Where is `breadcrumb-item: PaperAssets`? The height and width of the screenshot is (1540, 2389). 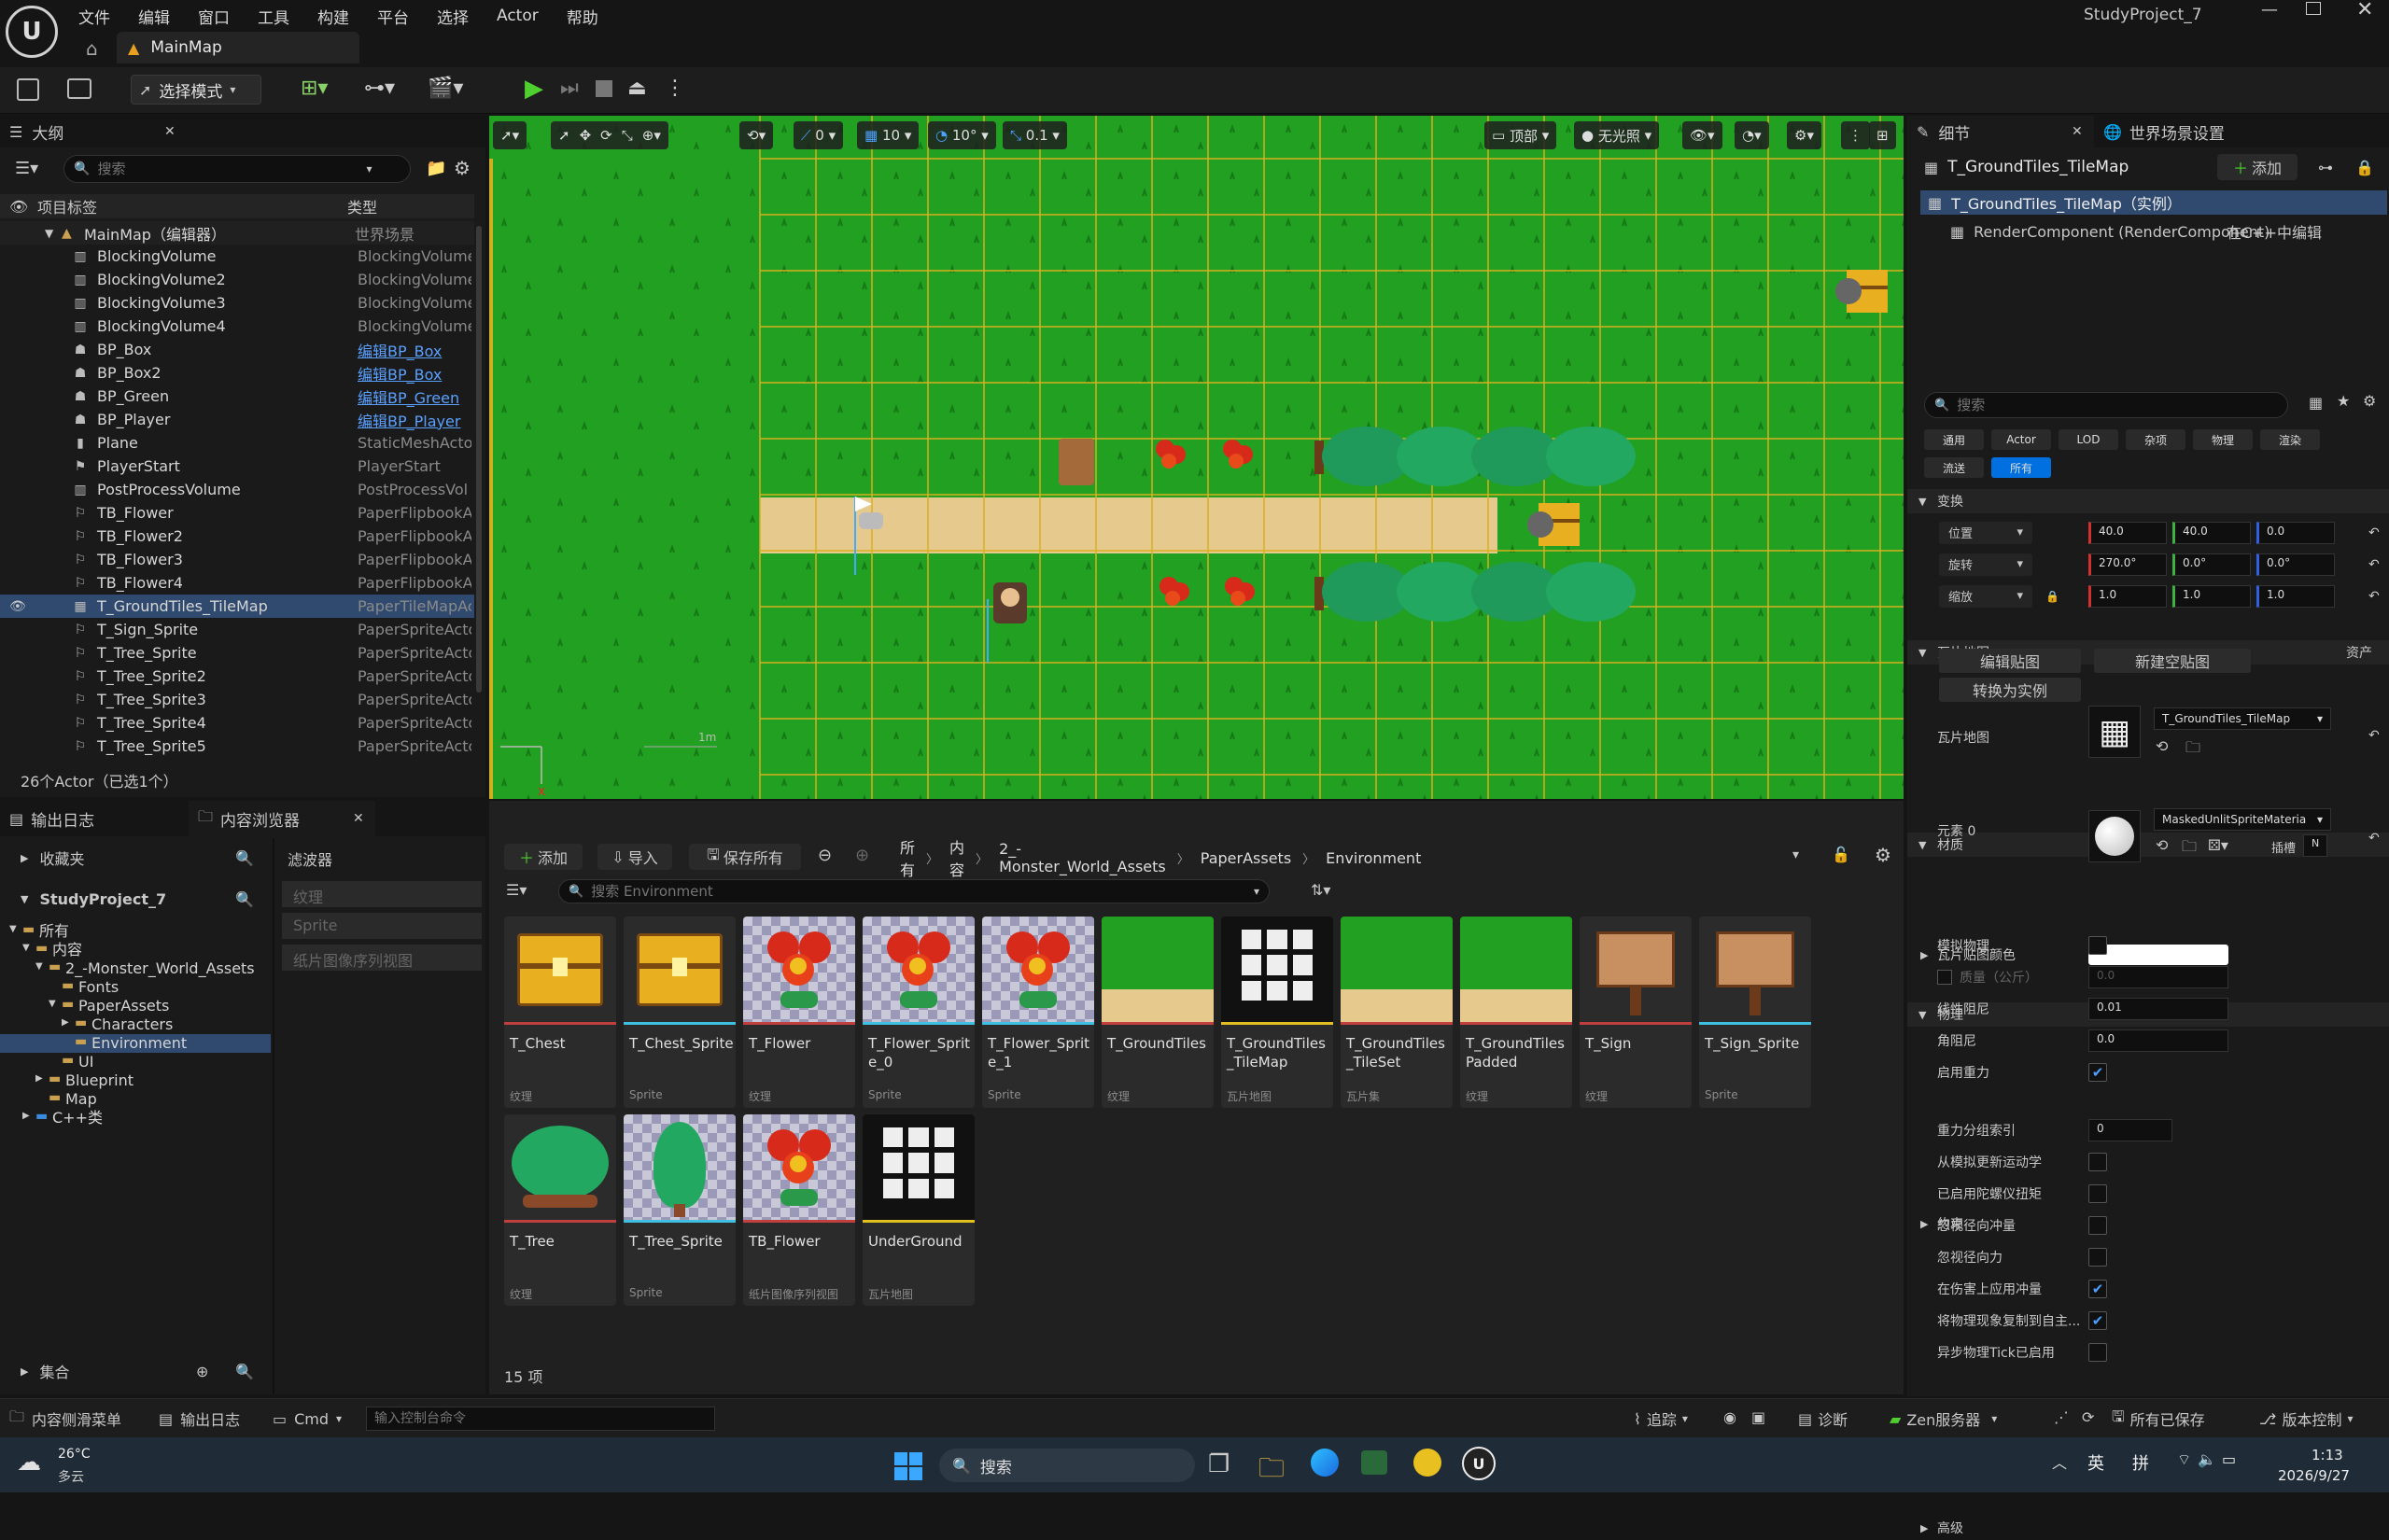
breadcrumb-item: PaperAssets is located at coordinates (1246, 858).